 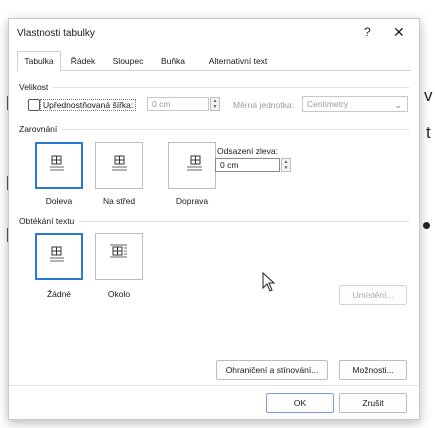 What do you see at coordinates (355, 104) in the screenshot?
I see `unit-select: Centimetry ⌄` at bounding box center [355, 104].